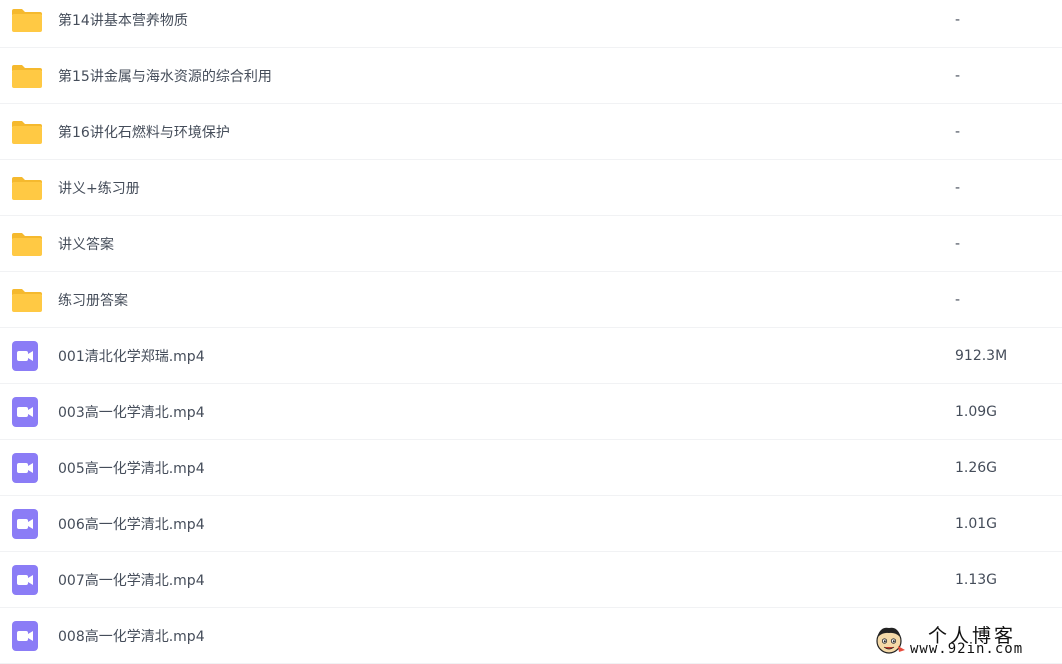 The image size is (1062, 664). What do you see at coordinates (99, 188) in the screenshot?
I see `file-name: 讲义+练习册` at bounding box center [99, 188].